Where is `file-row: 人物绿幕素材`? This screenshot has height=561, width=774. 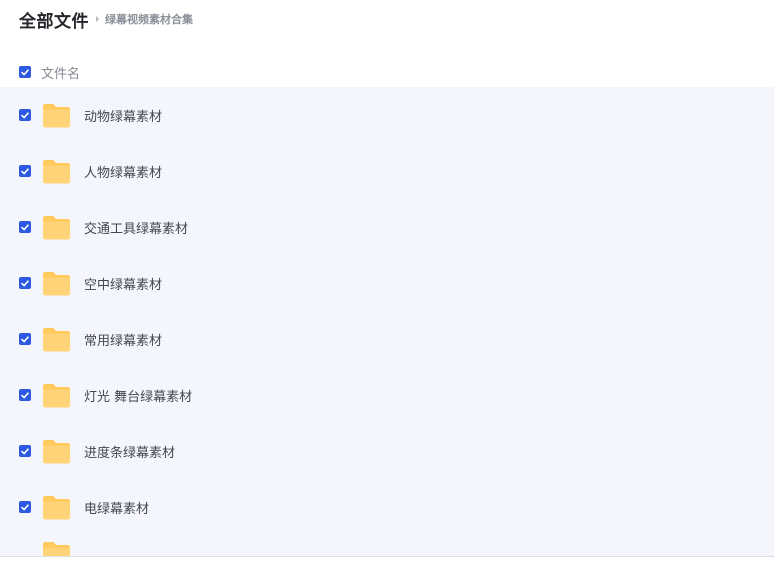
file-row: 人物绿幕素材 is located at coordinates (387, 171).